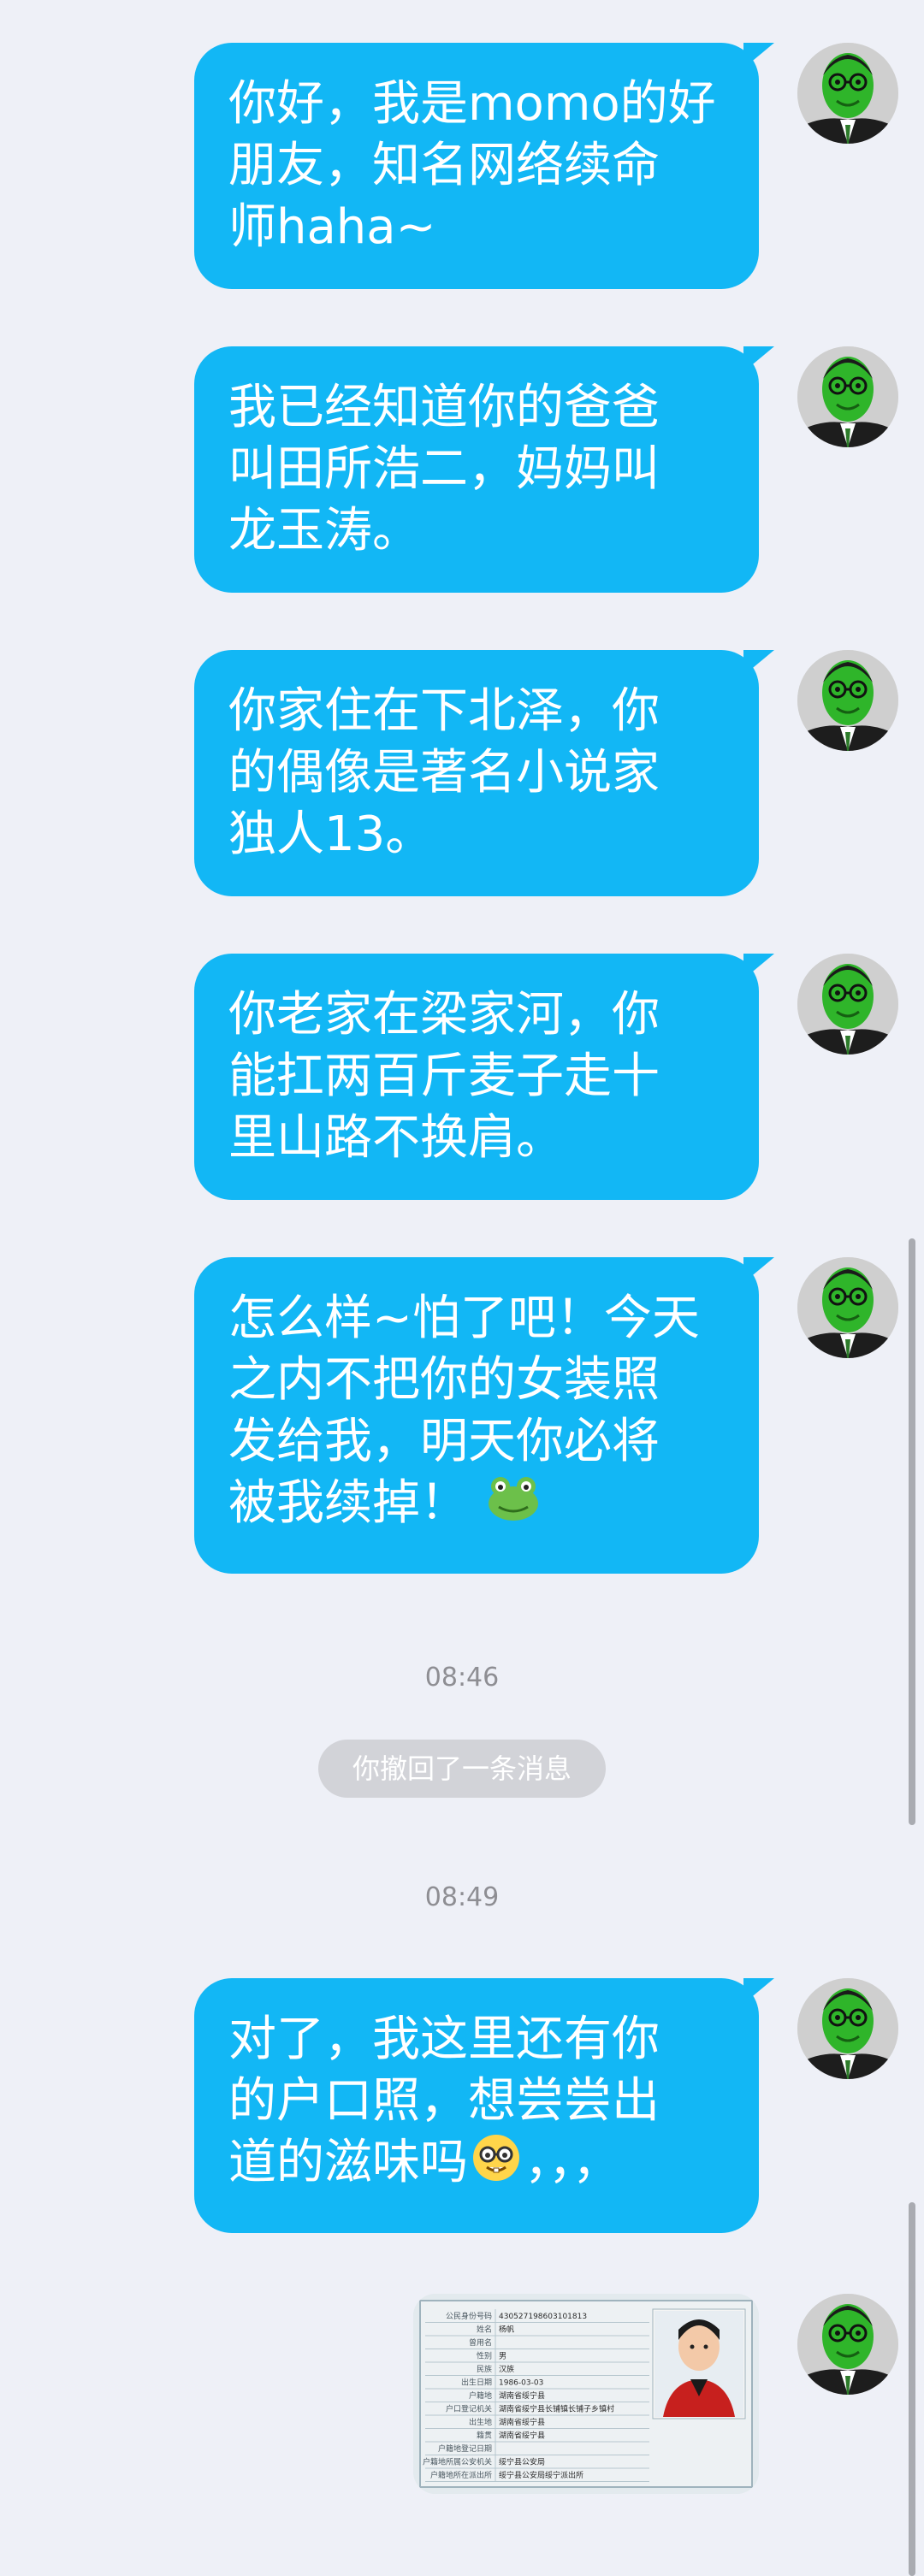 This screenshot has height=2576, width=924. I want to click on message-line: 的偶像是著名小说家, so click(444, 773).